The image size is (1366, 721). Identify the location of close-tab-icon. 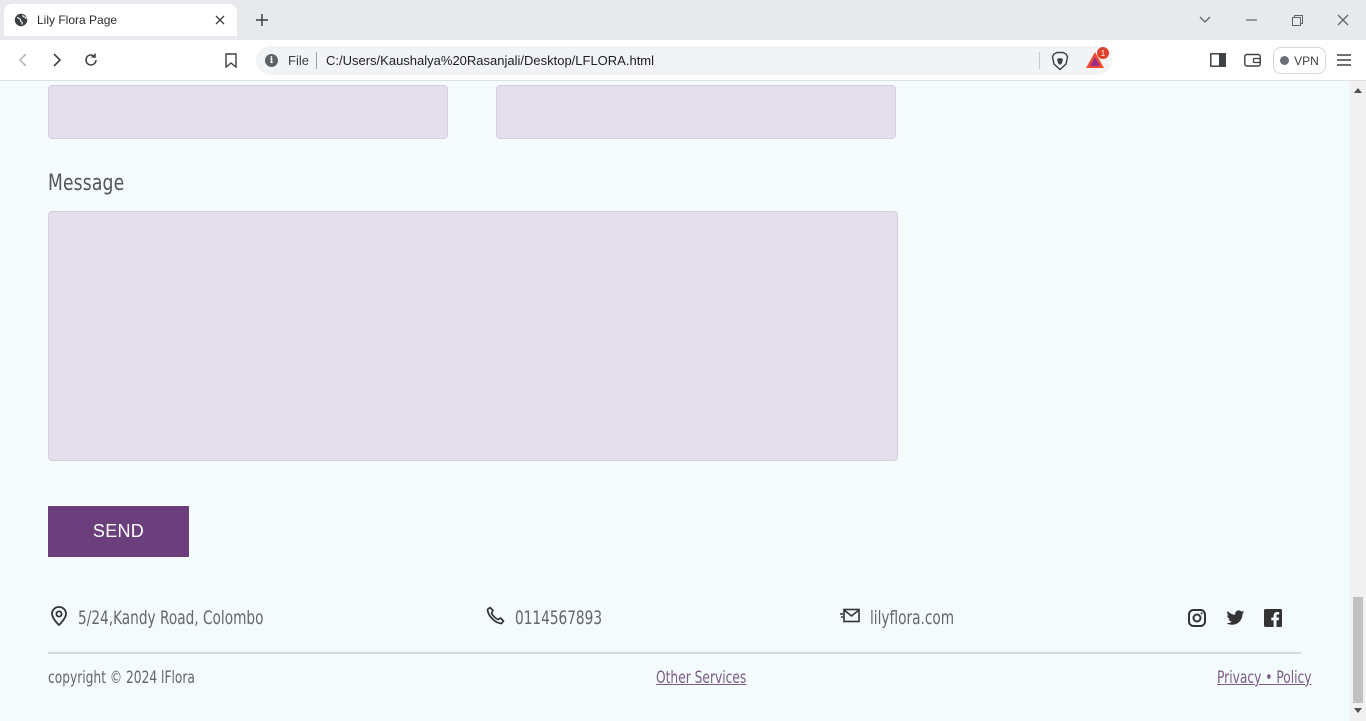
(220, 20).